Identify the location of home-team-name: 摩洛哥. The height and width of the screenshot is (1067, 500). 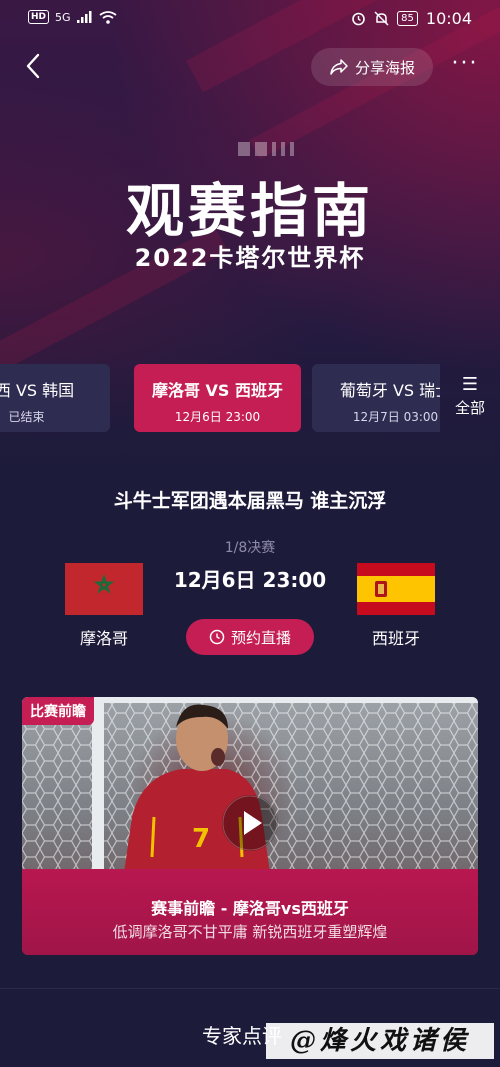
(103, 638).